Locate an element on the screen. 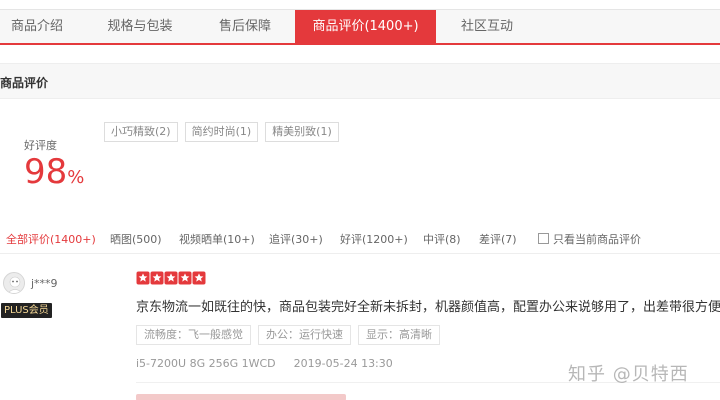 The width and height of the screenshot is (720, 400). review-meta: i5-7200U 8G 256G 1WCD 2019-05-24 13:30 is located at coordinates (273, 363).